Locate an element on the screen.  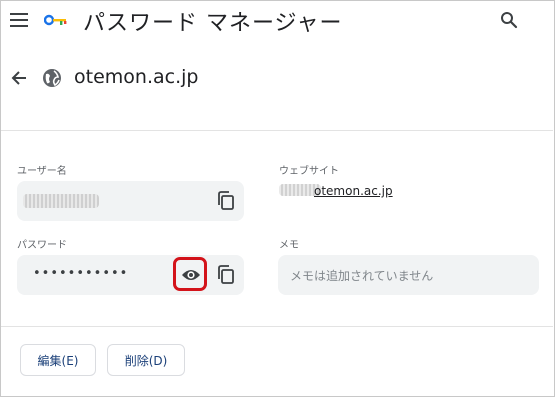
username-value-blurred is located at coordinates (61, 201).